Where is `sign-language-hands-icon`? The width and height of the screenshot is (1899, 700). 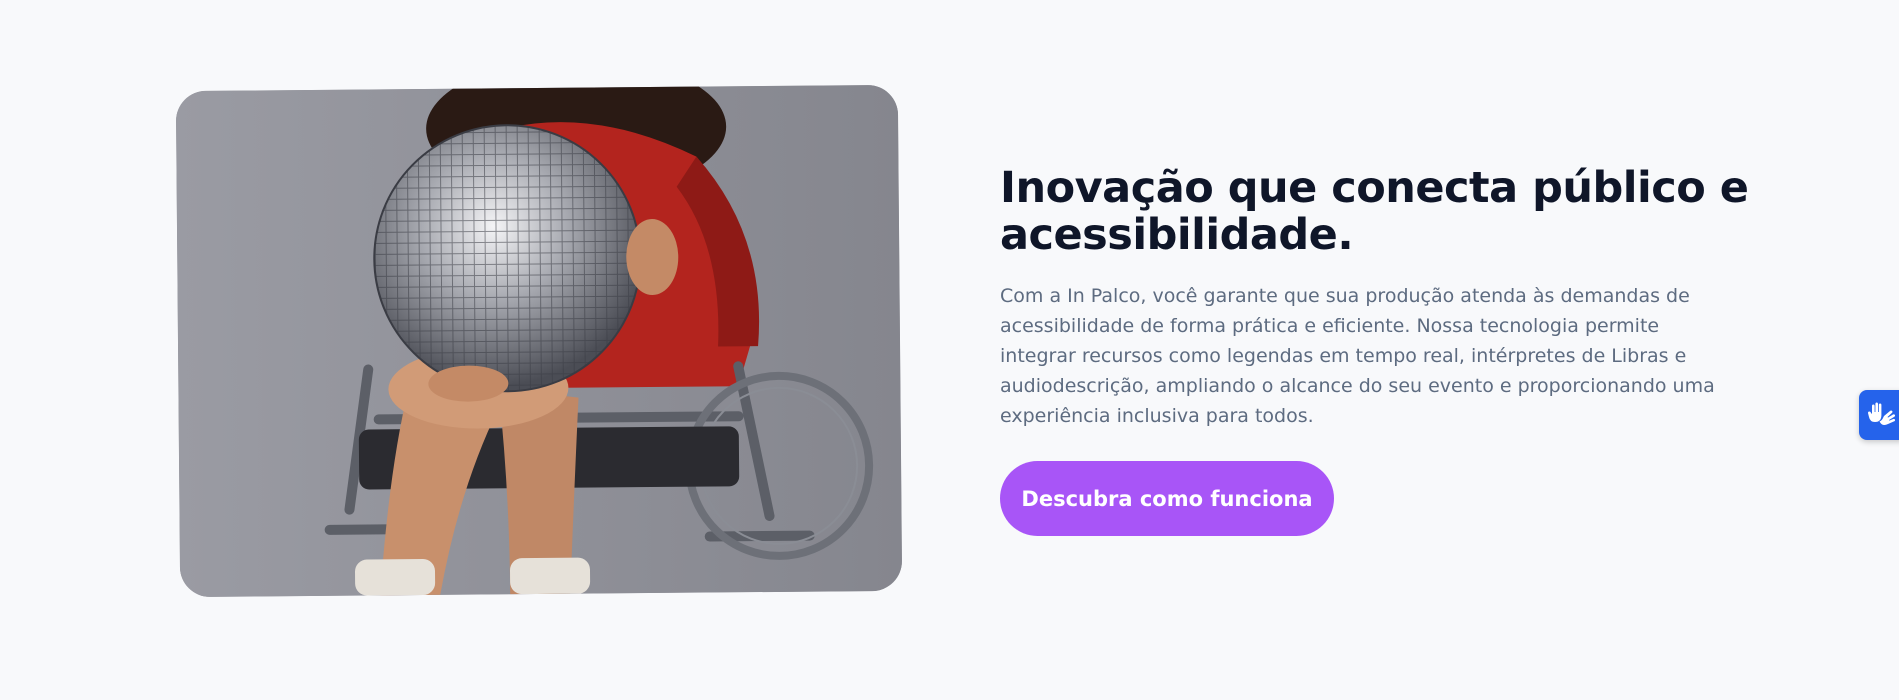 sign-language-hands-icon is located at coordinates (1882, 414).